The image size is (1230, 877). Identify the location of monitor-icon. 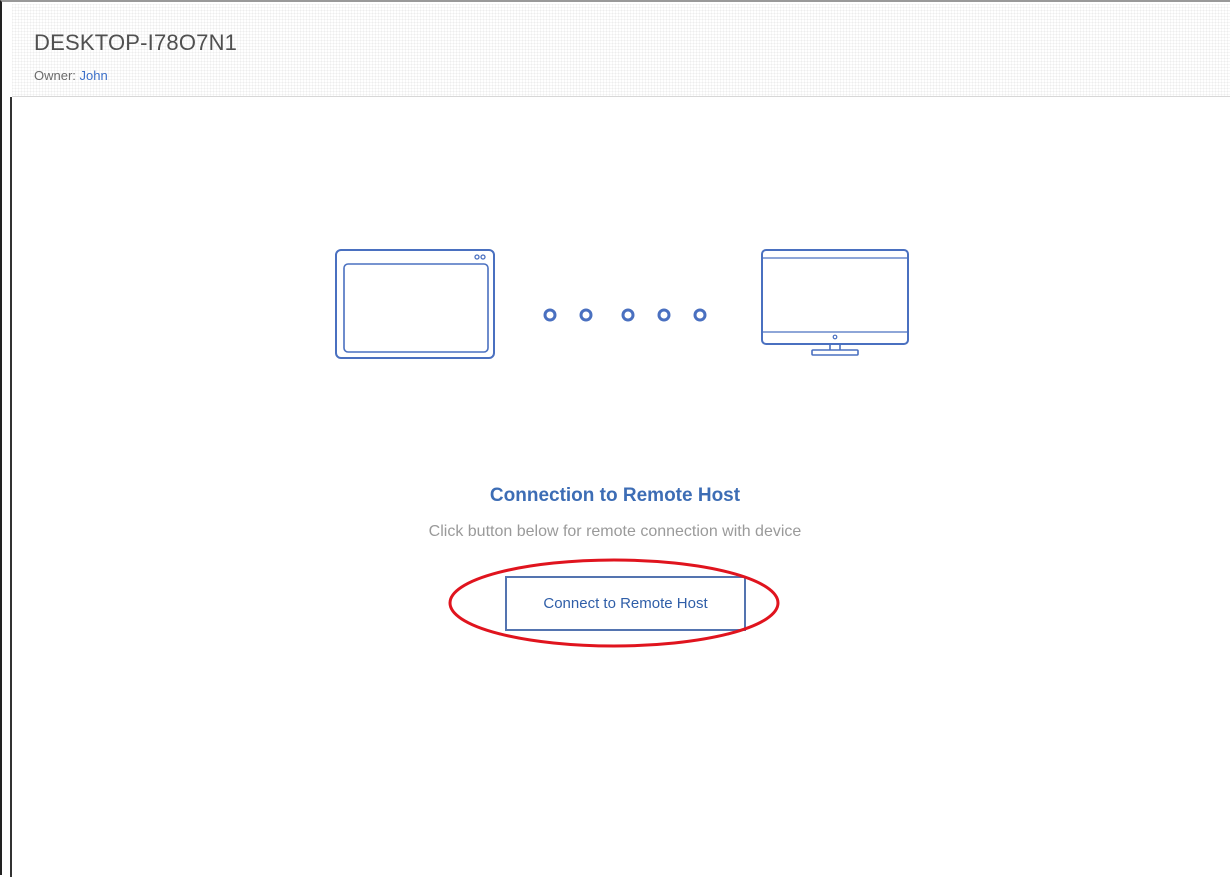
(835, 302).